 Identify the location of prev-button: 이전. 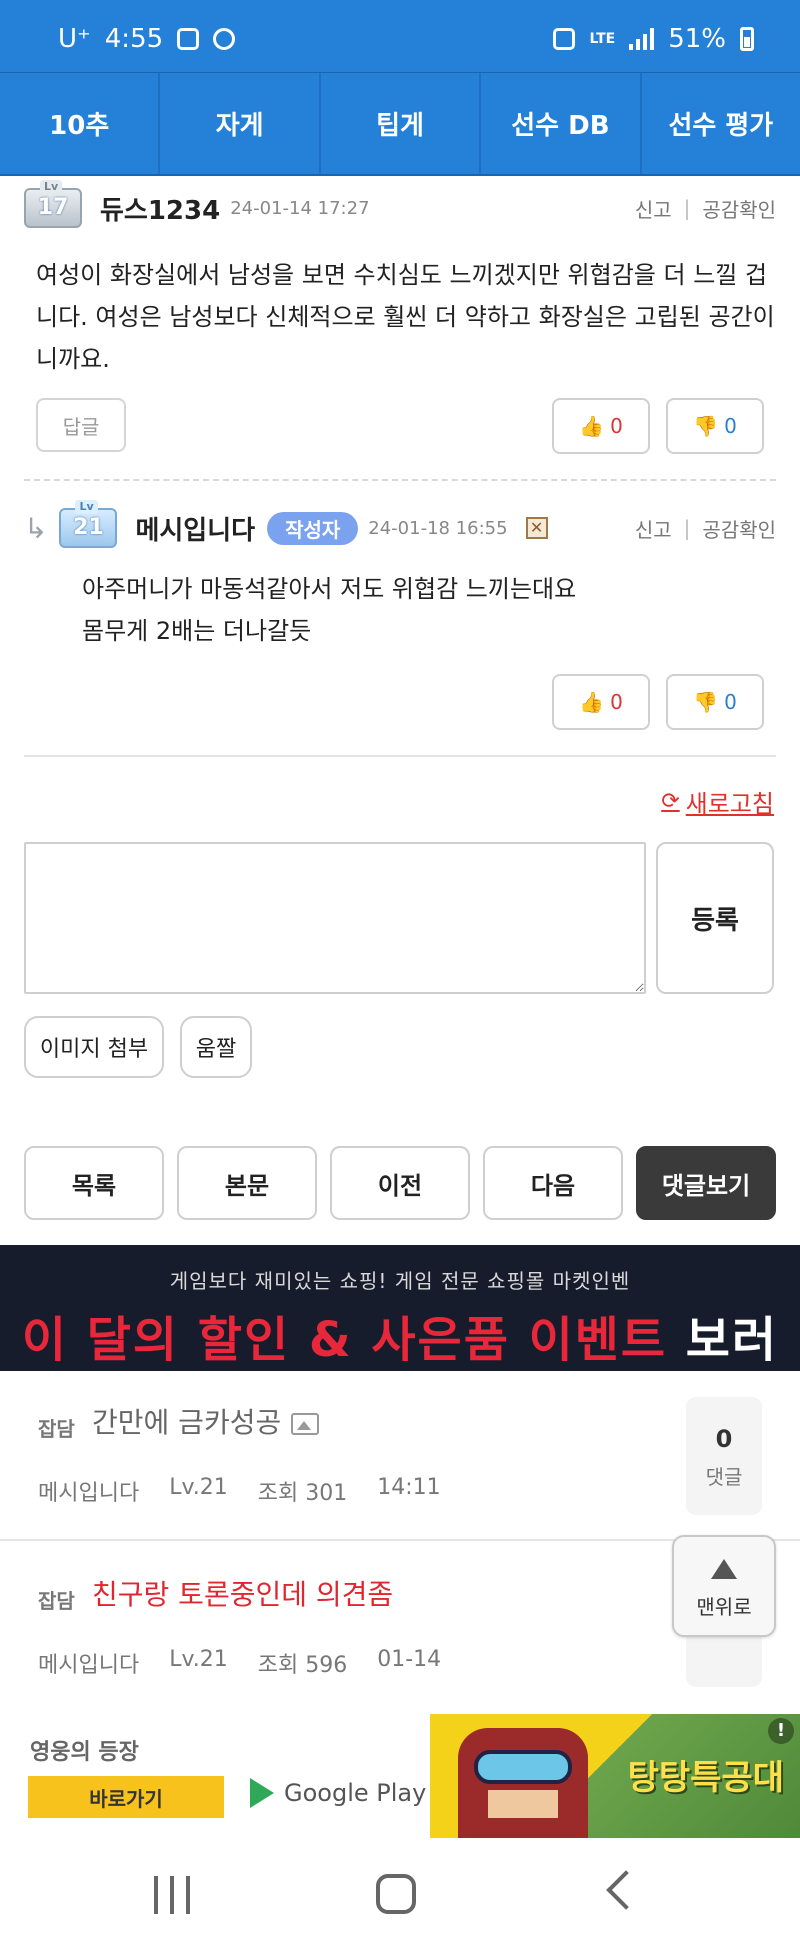
(400, 1183).